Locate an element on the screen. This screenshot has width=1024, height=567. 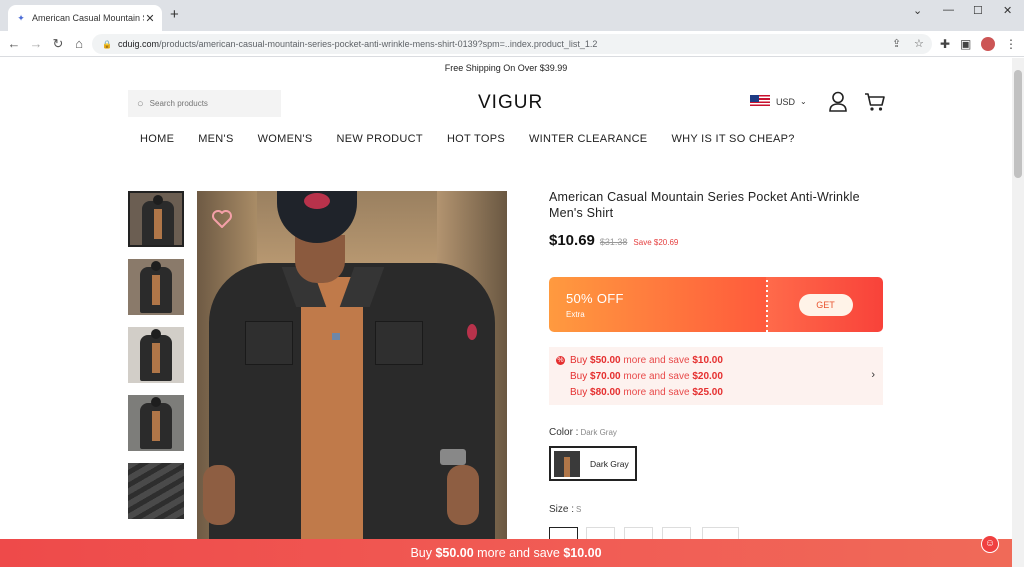
menu-kebab-icon: ⋮ is located at coordinates (1011, 44).